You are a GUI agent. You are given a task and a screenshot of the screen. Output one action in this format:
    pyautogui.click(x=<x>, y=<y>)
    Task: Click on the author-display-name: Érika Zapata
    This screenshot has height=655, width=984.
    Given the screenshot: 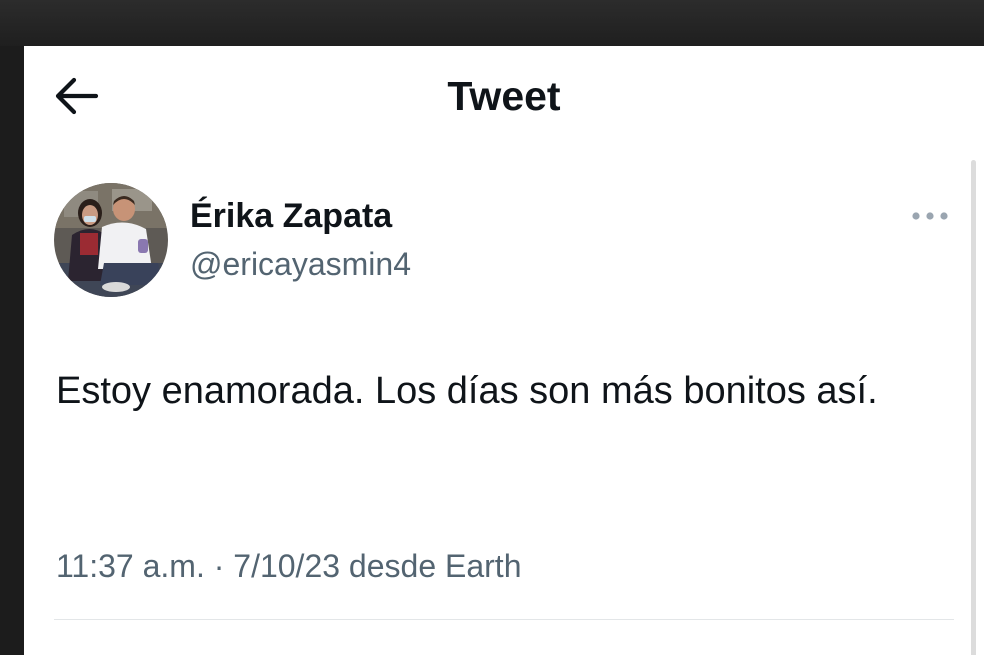 What is the action you would take?
    pyautogui.click(x=291, y=216)
    